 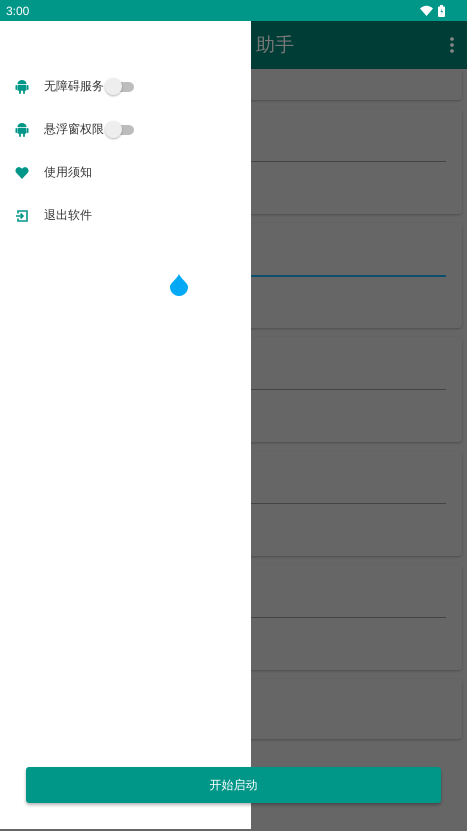 What do you see at coordinates (452, 45) in the screenshot?
I see `more-icon` at bounding box center [452, 45].